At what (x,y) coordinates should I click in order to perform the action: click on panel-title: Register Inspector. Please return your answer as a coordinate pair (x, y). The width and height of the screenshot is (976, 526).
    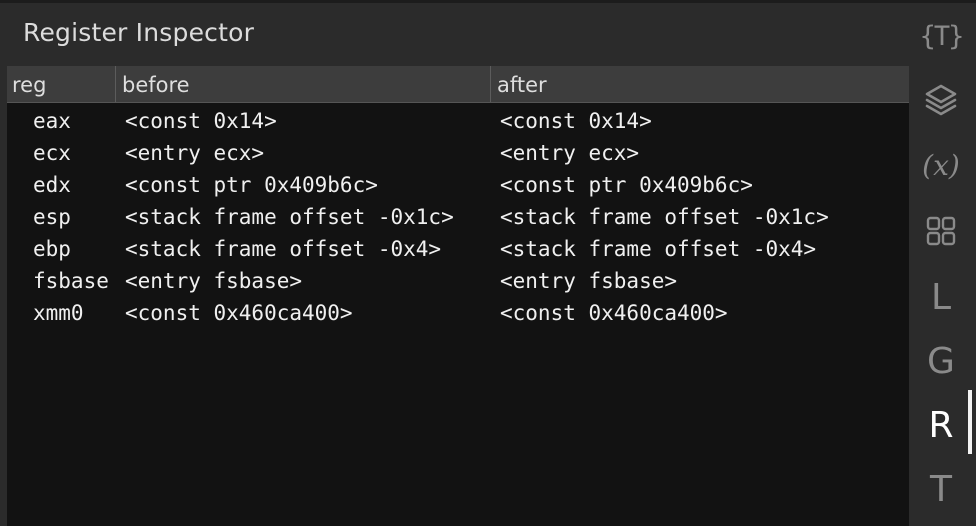
    Looking at the image, I should click on (139, 32).